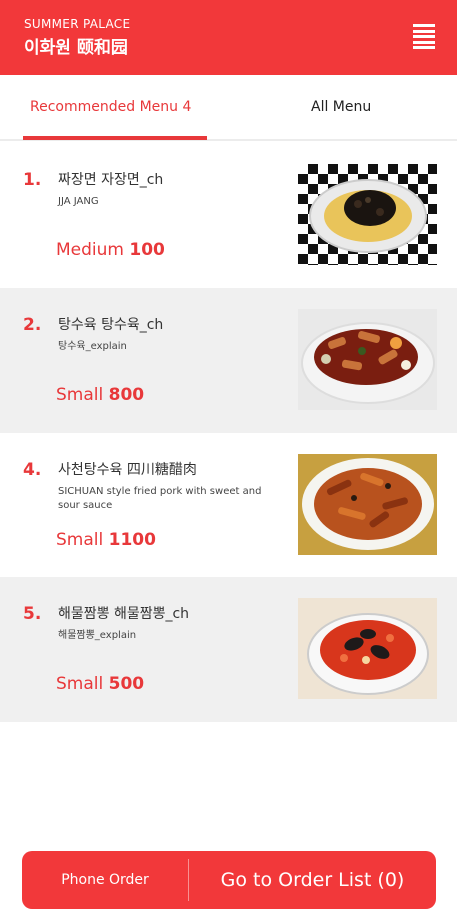  I want to click on item-price: Small 500, so click(100, 684).